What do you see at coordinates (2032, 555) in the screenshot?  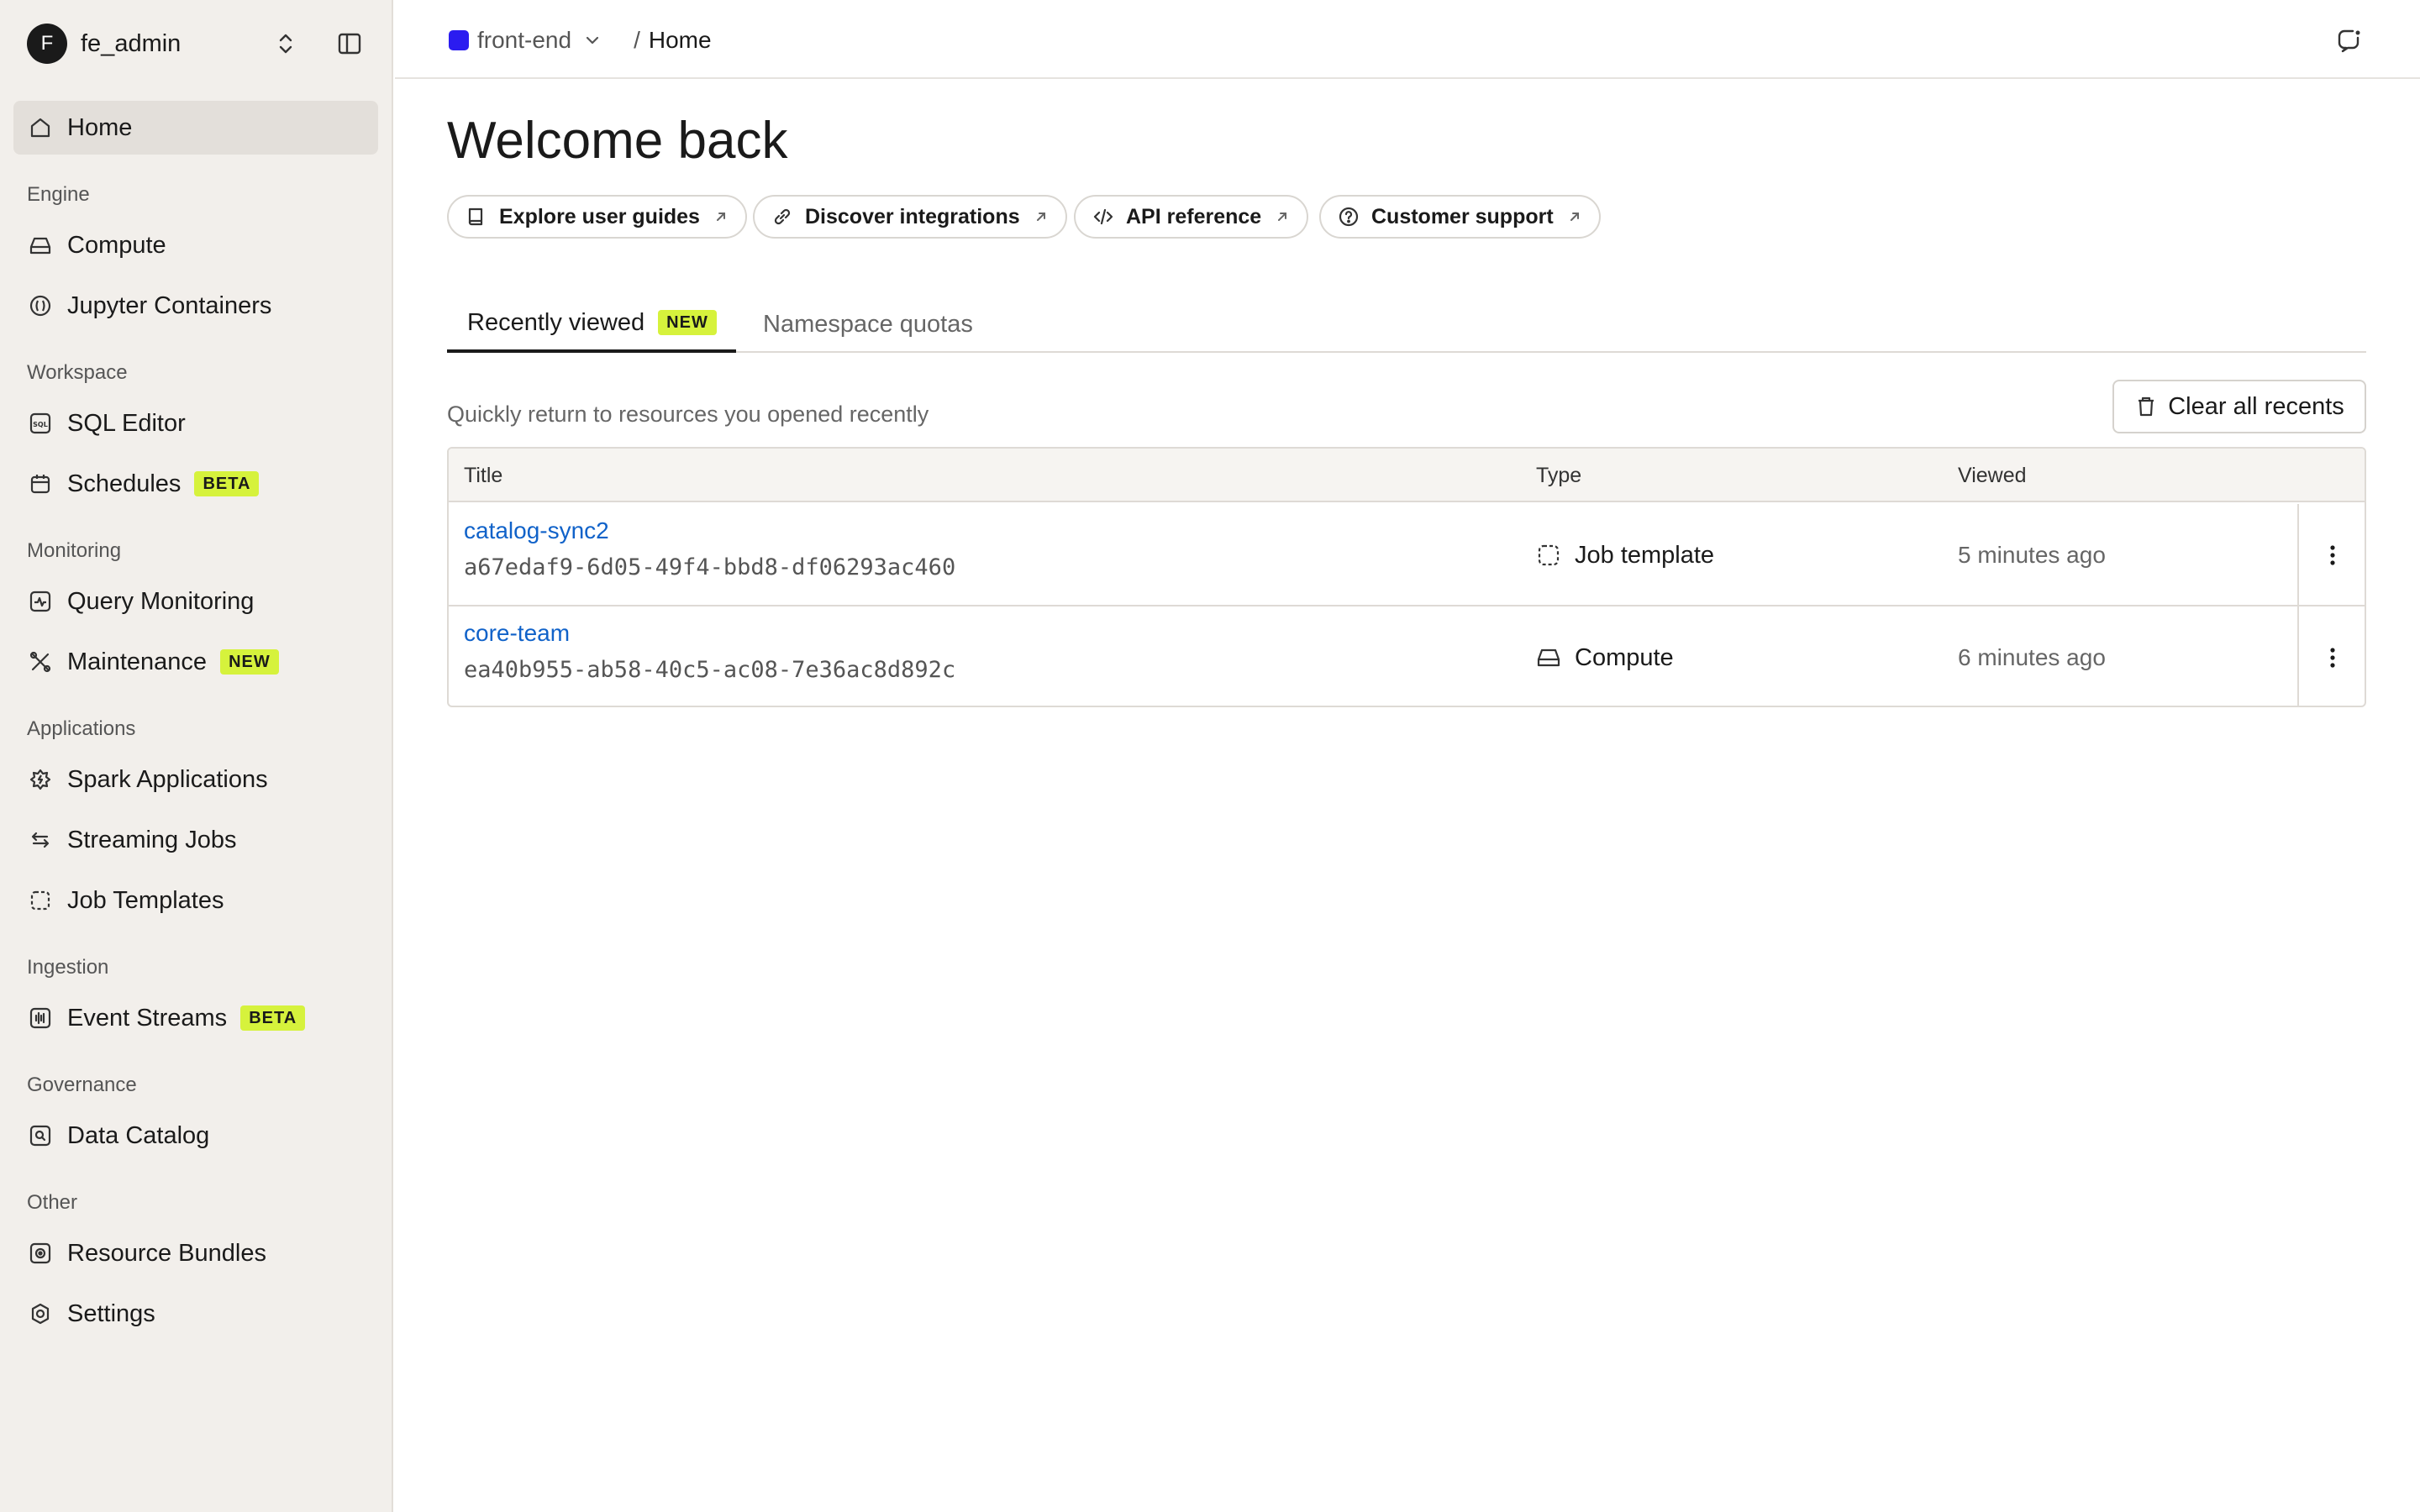 I see `viewed-cell: 5 minutes ago` at bounding box center [2032, 555].